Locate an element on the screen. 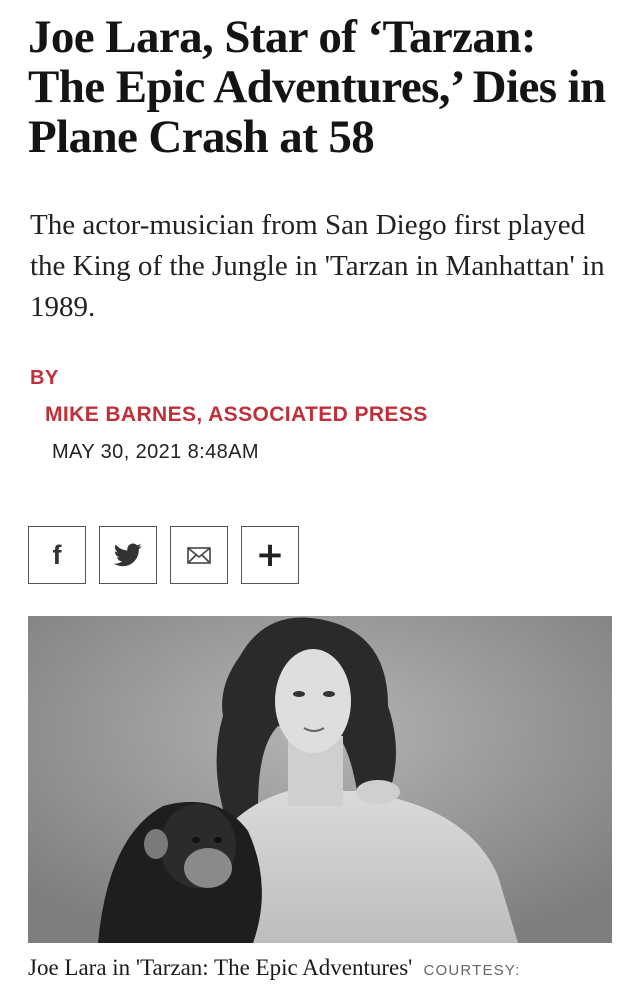  caption-credit: COURTESY: is located at coordinates (472, 970).